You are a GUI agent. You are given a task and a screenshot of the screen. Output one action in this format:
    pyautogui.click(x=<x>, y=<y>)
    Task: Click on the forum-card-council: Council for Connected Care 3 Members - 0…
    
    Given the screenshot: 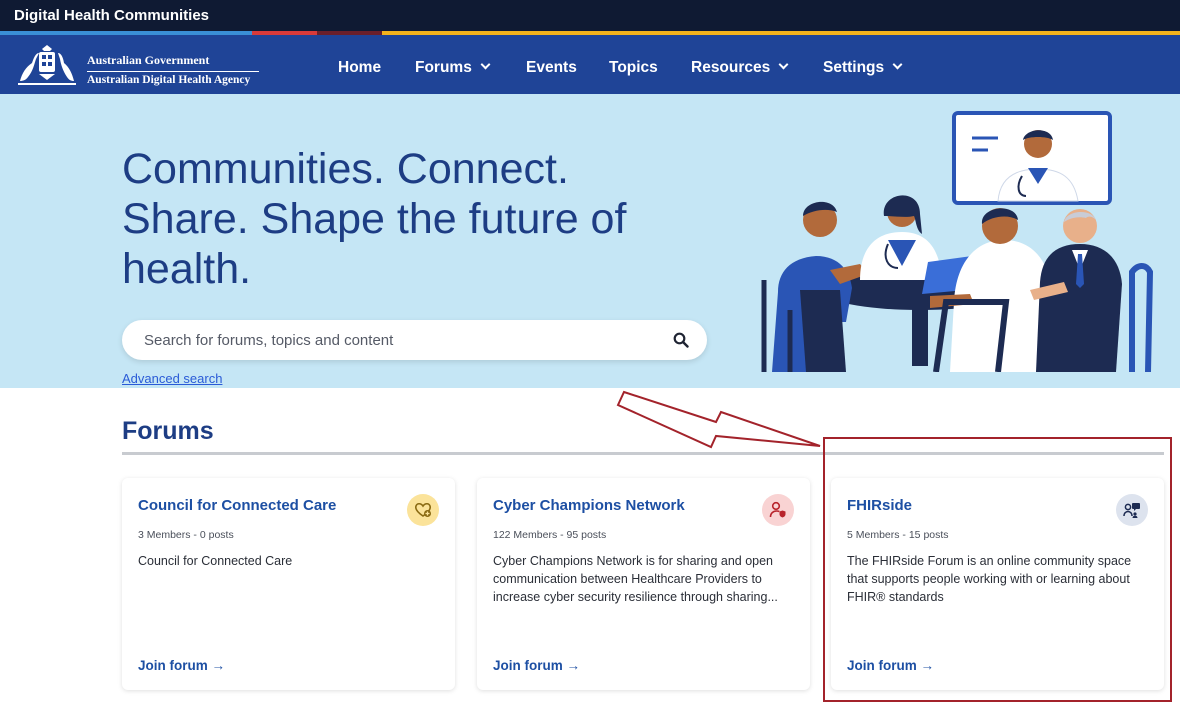 What is the action you would take?
    pyautogui.click(x=288, y=584)
    